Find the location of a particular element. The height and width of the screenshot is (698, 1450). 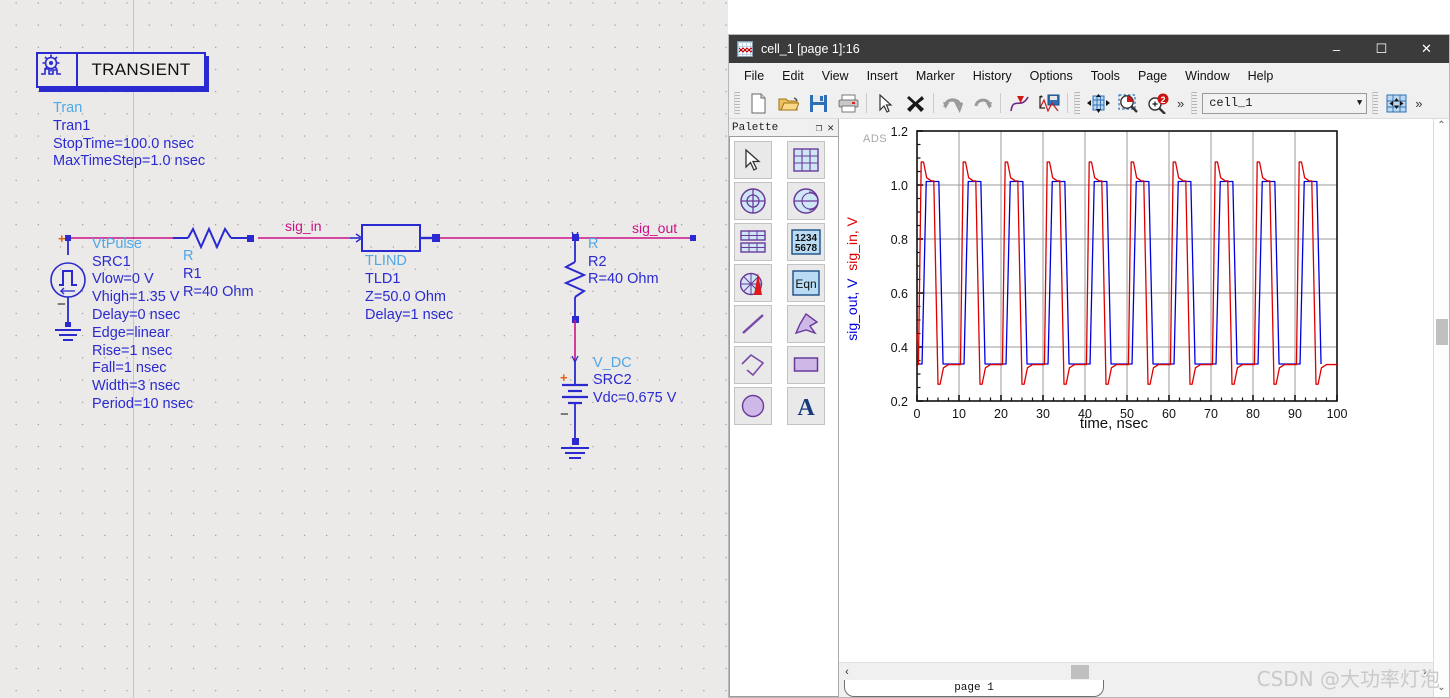

text-tool-icon: A is located at coordinates (805, 406).